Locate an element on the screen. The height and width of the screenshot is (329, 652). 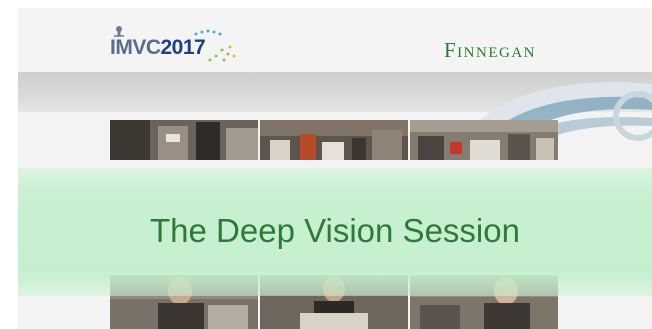
logo-wordmark: IMVC2017 is located at coordinates (158, 48).